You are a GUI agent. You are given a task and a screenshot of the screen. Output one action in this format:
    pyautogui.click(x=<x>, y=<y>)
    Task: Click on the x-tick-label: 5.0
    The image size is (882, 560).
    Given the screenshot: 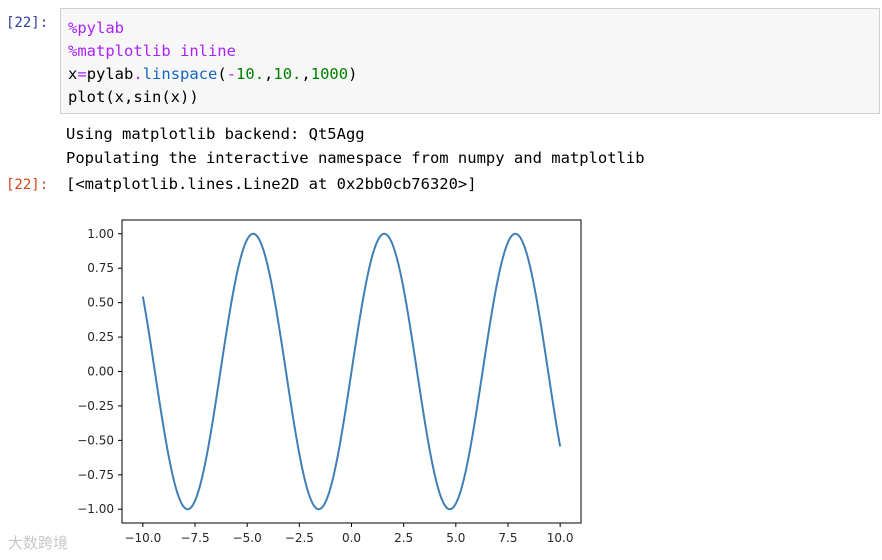 What is the action you would take?
    pyautogui.click(x=455, y=538)
    